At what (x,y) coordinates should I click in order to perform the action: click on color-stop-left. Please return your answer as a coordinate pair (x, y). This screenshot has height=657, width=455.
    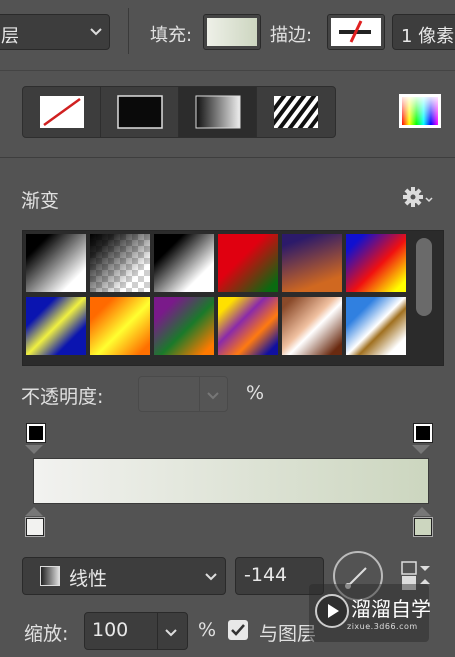
    Looking at the image, I should click on (35, 527).